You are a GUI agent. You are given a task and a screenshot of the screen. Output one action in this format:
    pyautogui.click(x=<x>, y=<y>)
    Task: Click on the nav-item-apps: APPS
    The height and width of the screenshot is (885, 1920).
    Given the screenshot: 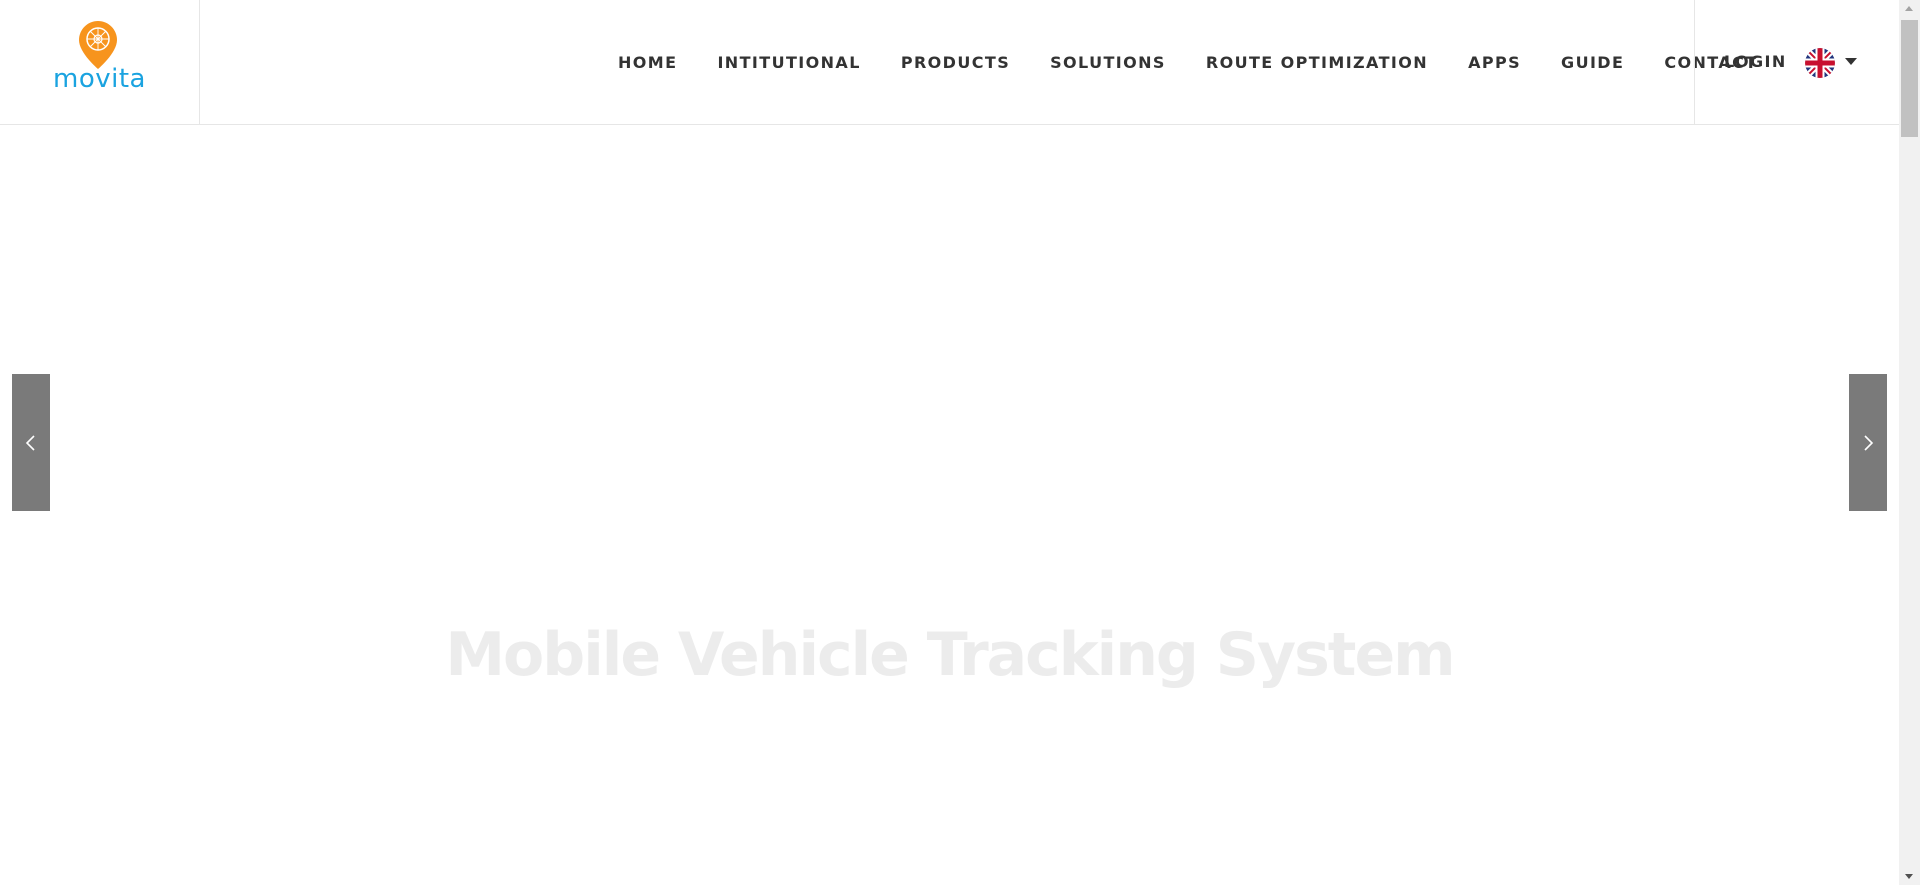 What is the action you would take?
    pyautogui.click(x=1494, y=62)
    